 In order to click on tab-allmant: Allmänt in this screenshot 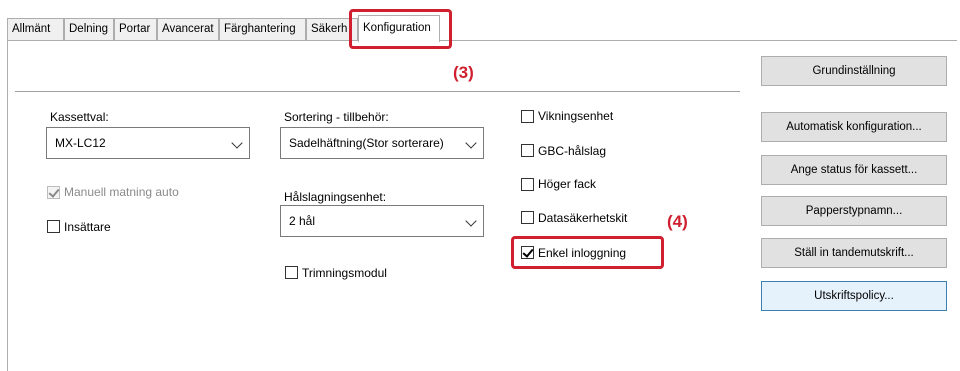, I will do `click(35, 29)`.